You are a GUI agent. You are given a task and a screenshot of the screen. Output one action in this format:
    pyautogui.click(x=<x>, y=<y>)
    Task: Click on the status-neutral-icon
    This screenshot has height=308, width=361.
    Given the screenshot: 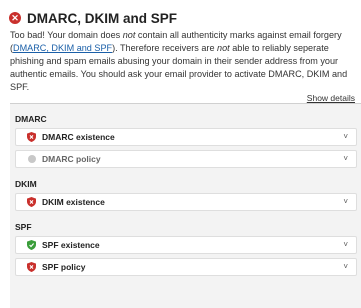 What is the action you would take?
    pyautogui.click(x=31, y=159)
    